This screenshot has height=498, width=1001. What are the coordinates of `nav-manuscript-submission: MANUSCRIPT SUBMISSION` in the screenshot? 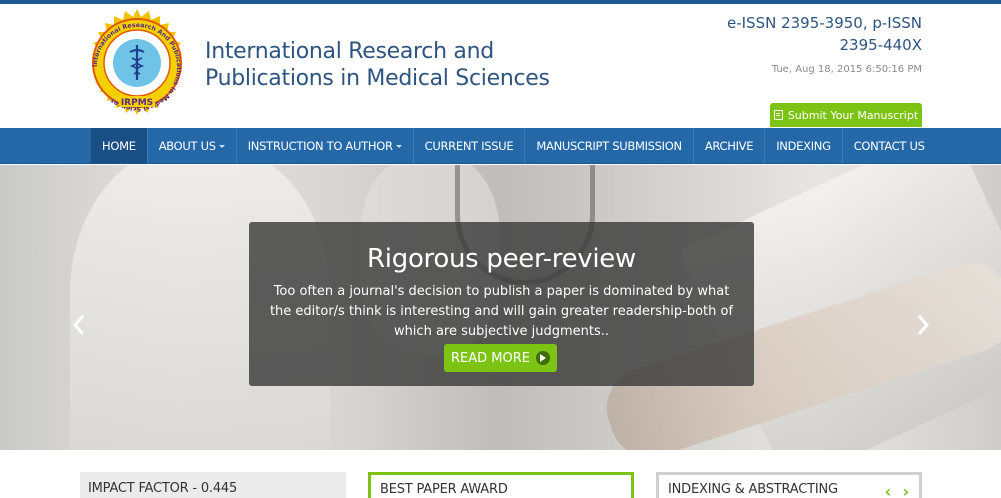 It's located at (609, 146).